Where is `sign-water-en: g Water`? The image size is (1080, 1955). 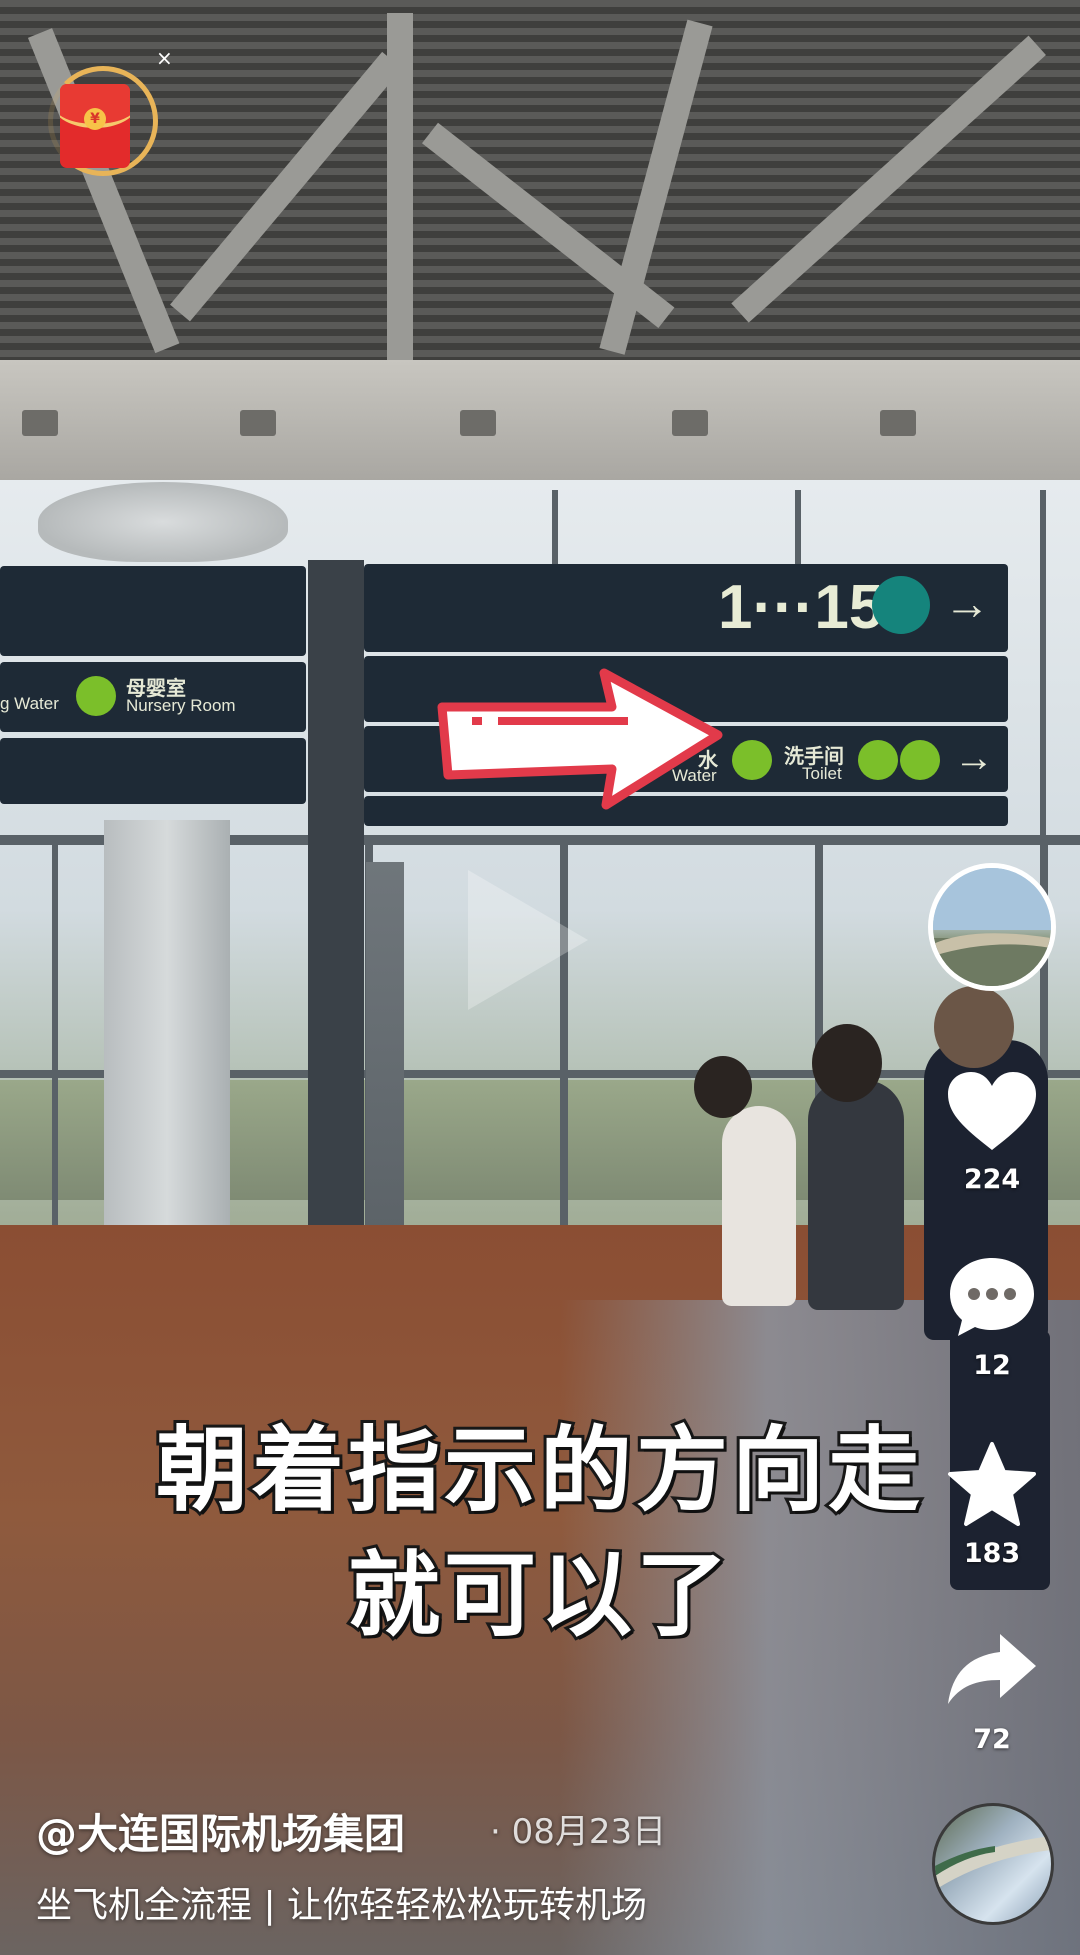
sign-water-en: g Water is located at coordinates (29, 703).